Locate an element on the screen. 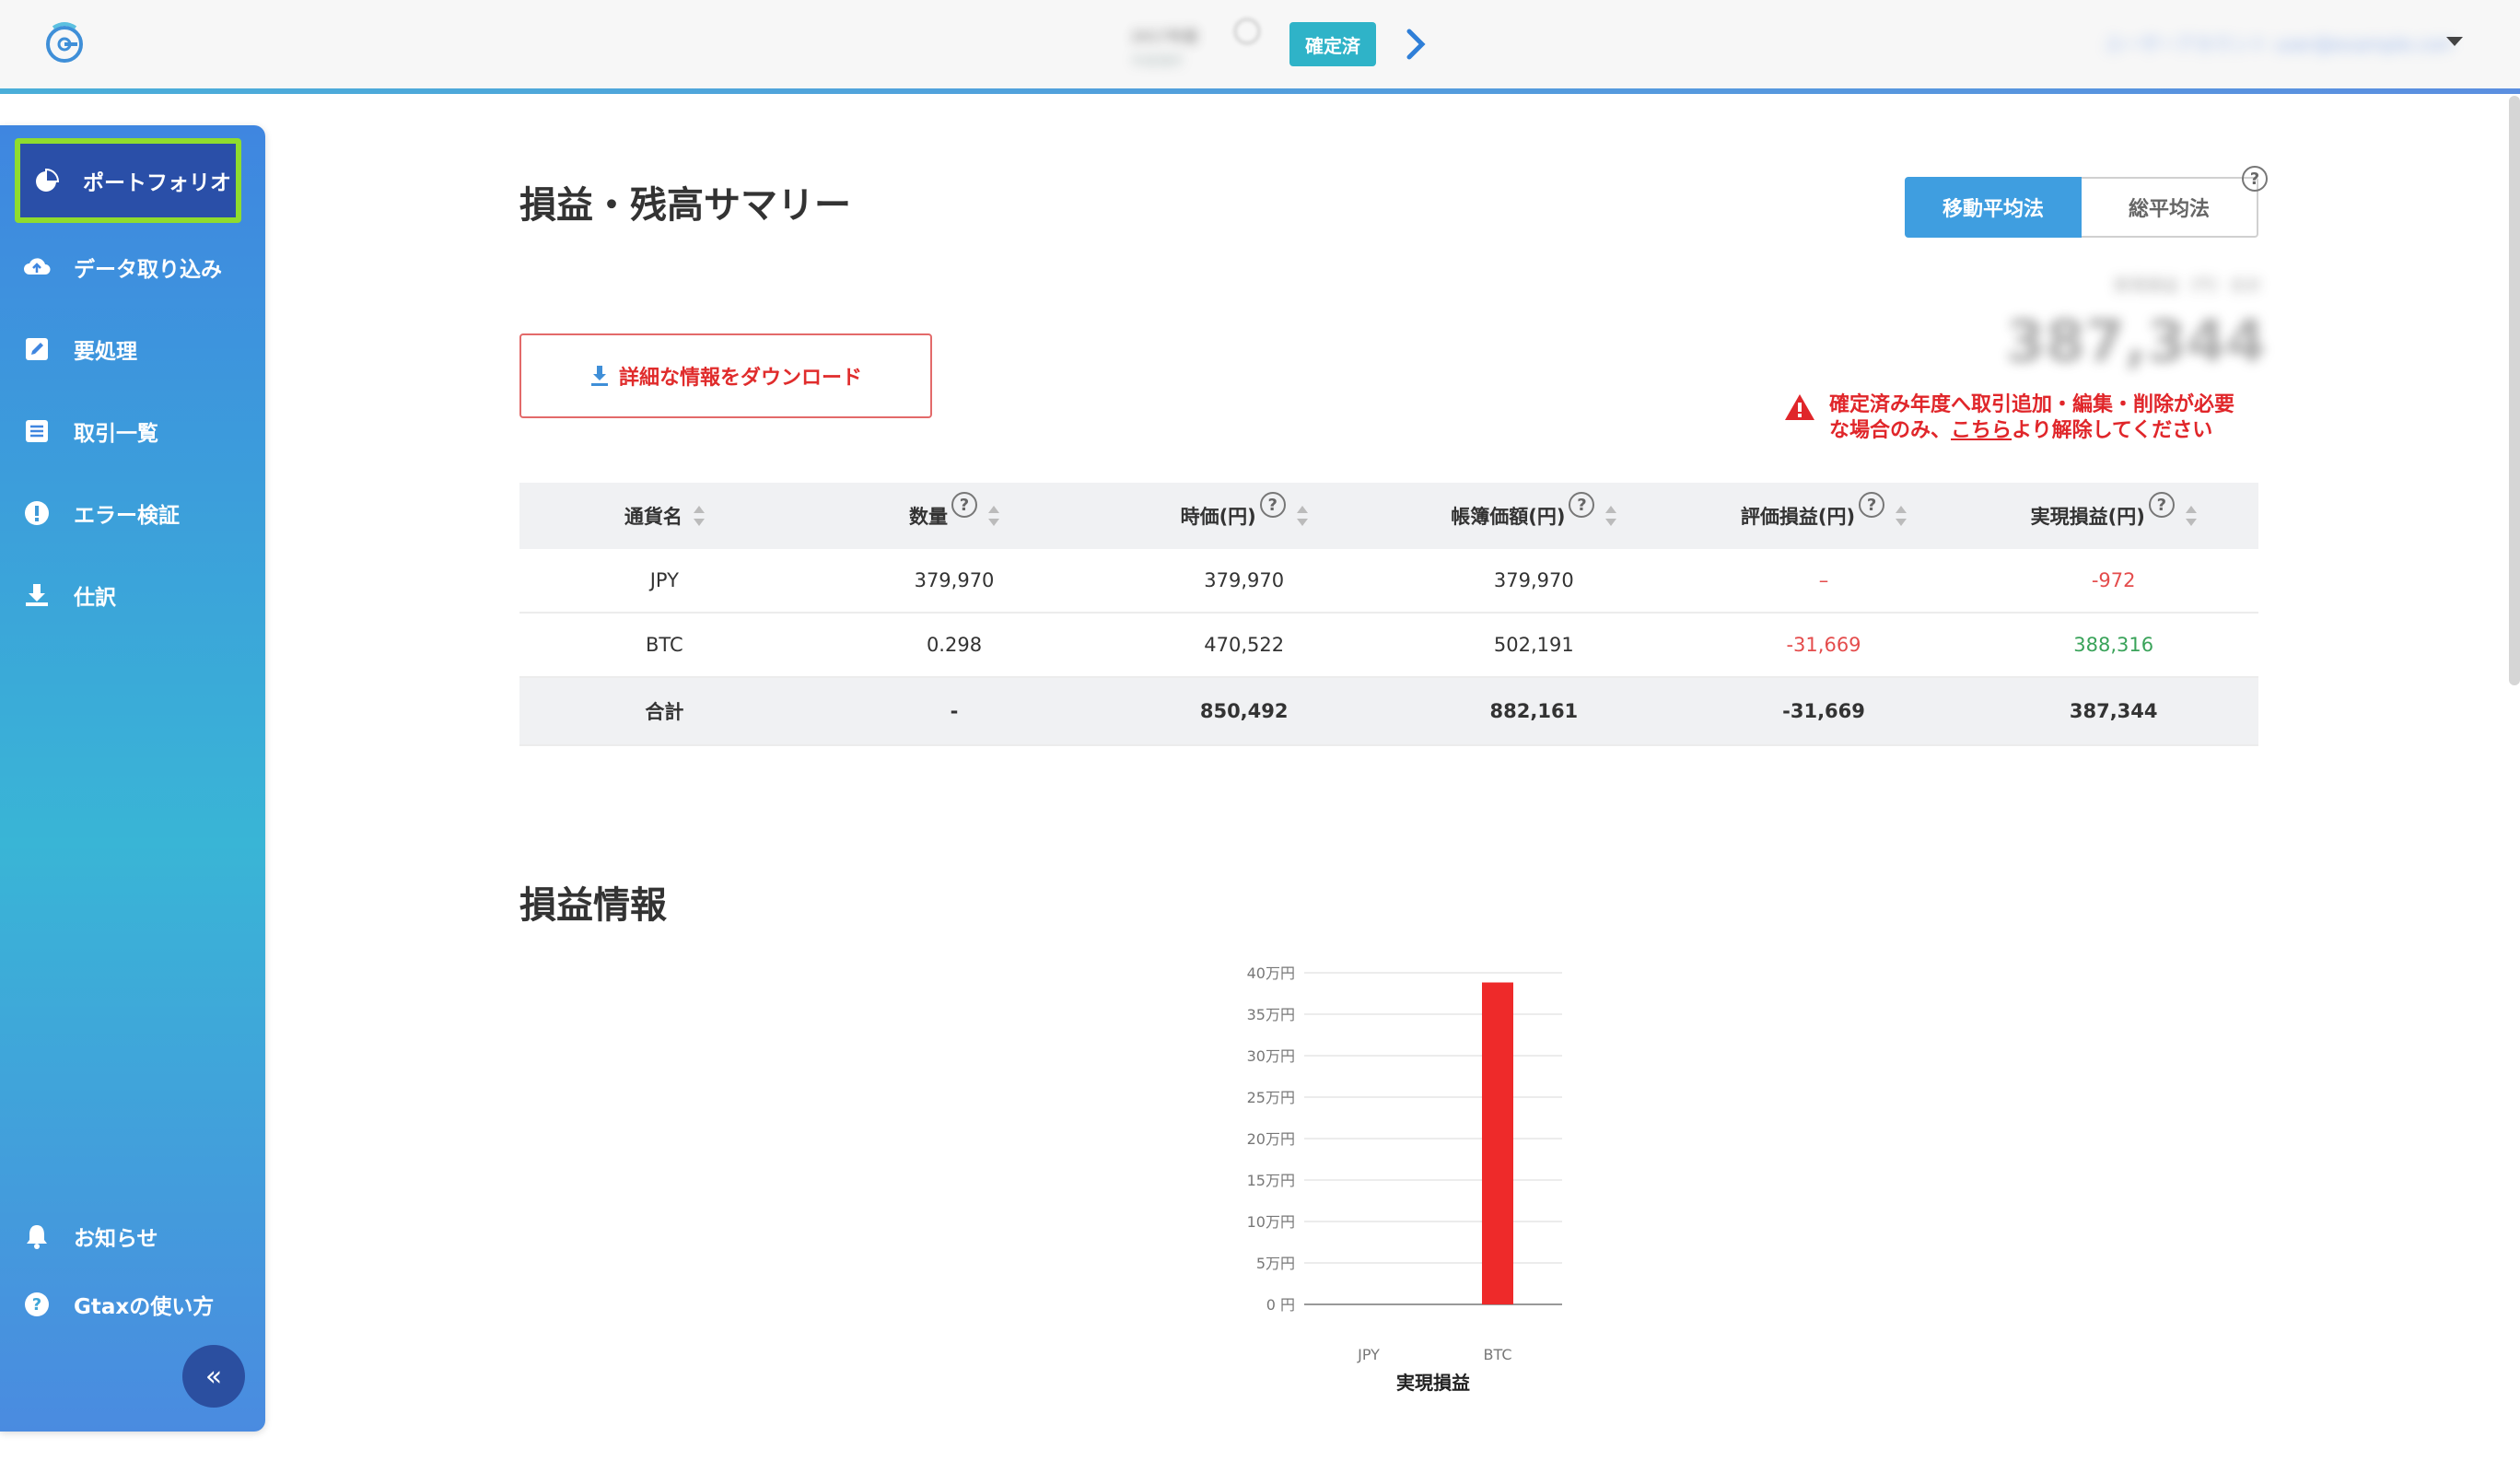  sidebar-item-portfolio: ポートフォリオ is located at coordinates (128, 181).